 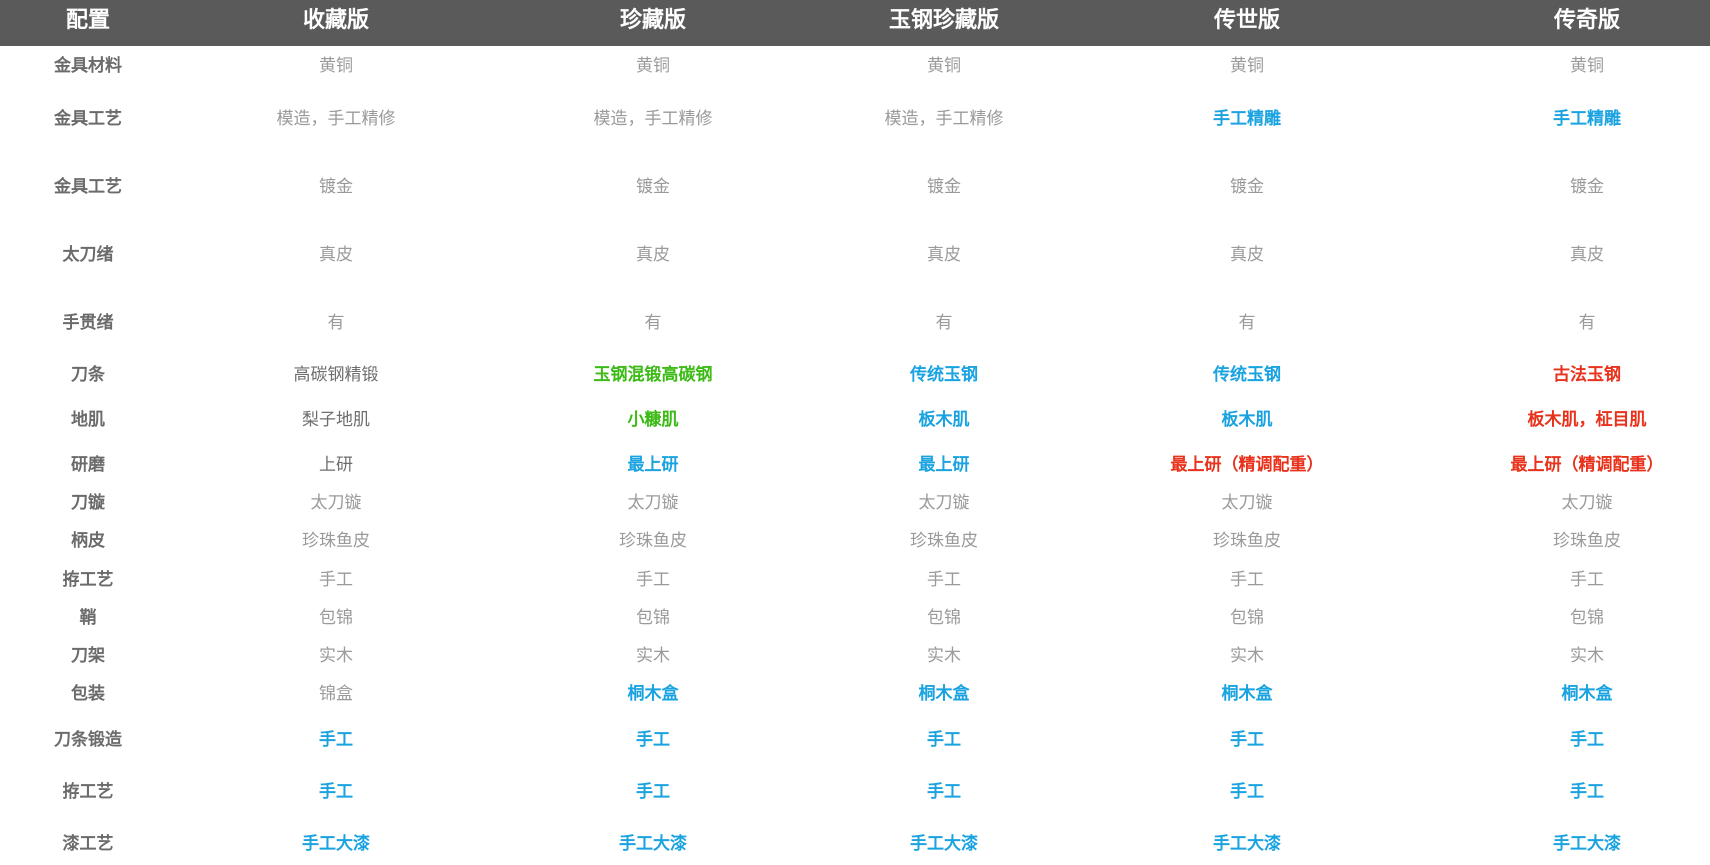 I want to click on table-cell: 板木肌，柾目肌, so click(x=1587, y=420).